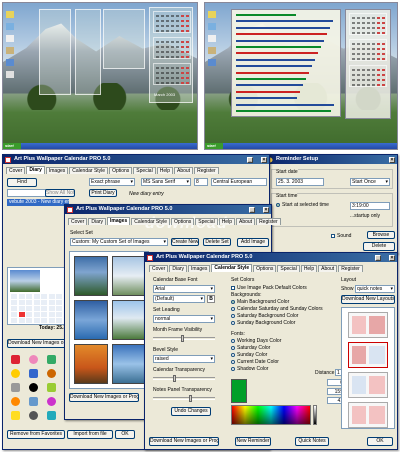 The width and height of the screenshot is (400, 452). I want to click on show-all-notes-button: Show All Notes, so click(60, 193).